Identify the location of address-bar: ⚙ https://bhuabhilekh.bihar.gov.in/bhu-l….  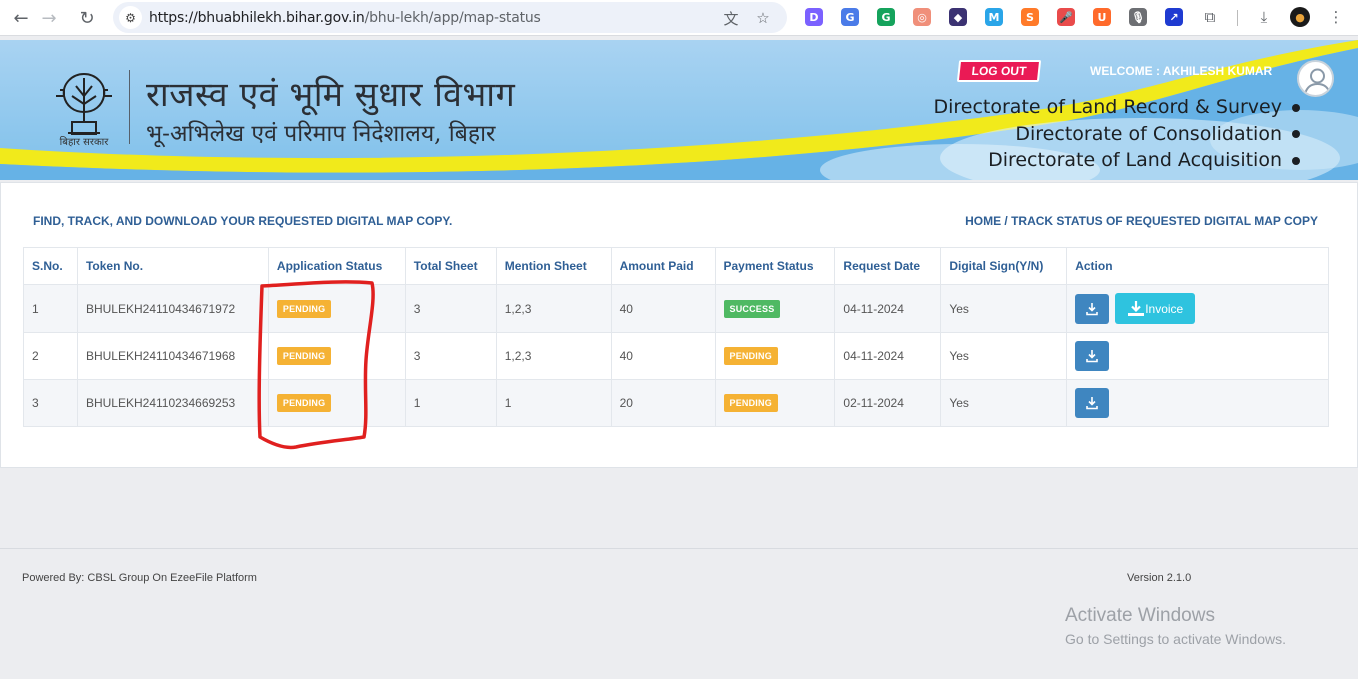
(450, 17).